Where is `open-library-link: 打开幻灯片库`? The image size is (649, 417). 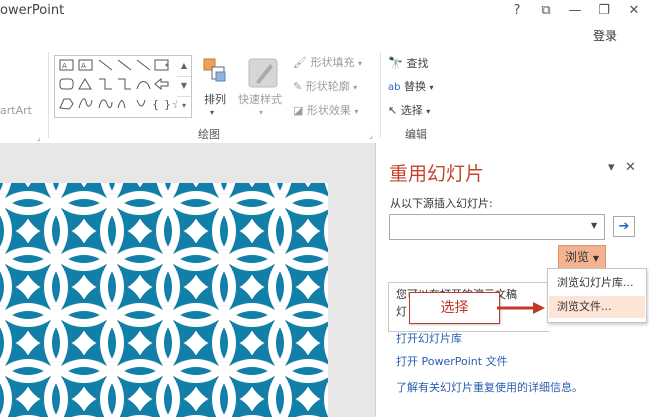 open-library-link: 打开幻灯片库 is located at coordinates (429, 338).